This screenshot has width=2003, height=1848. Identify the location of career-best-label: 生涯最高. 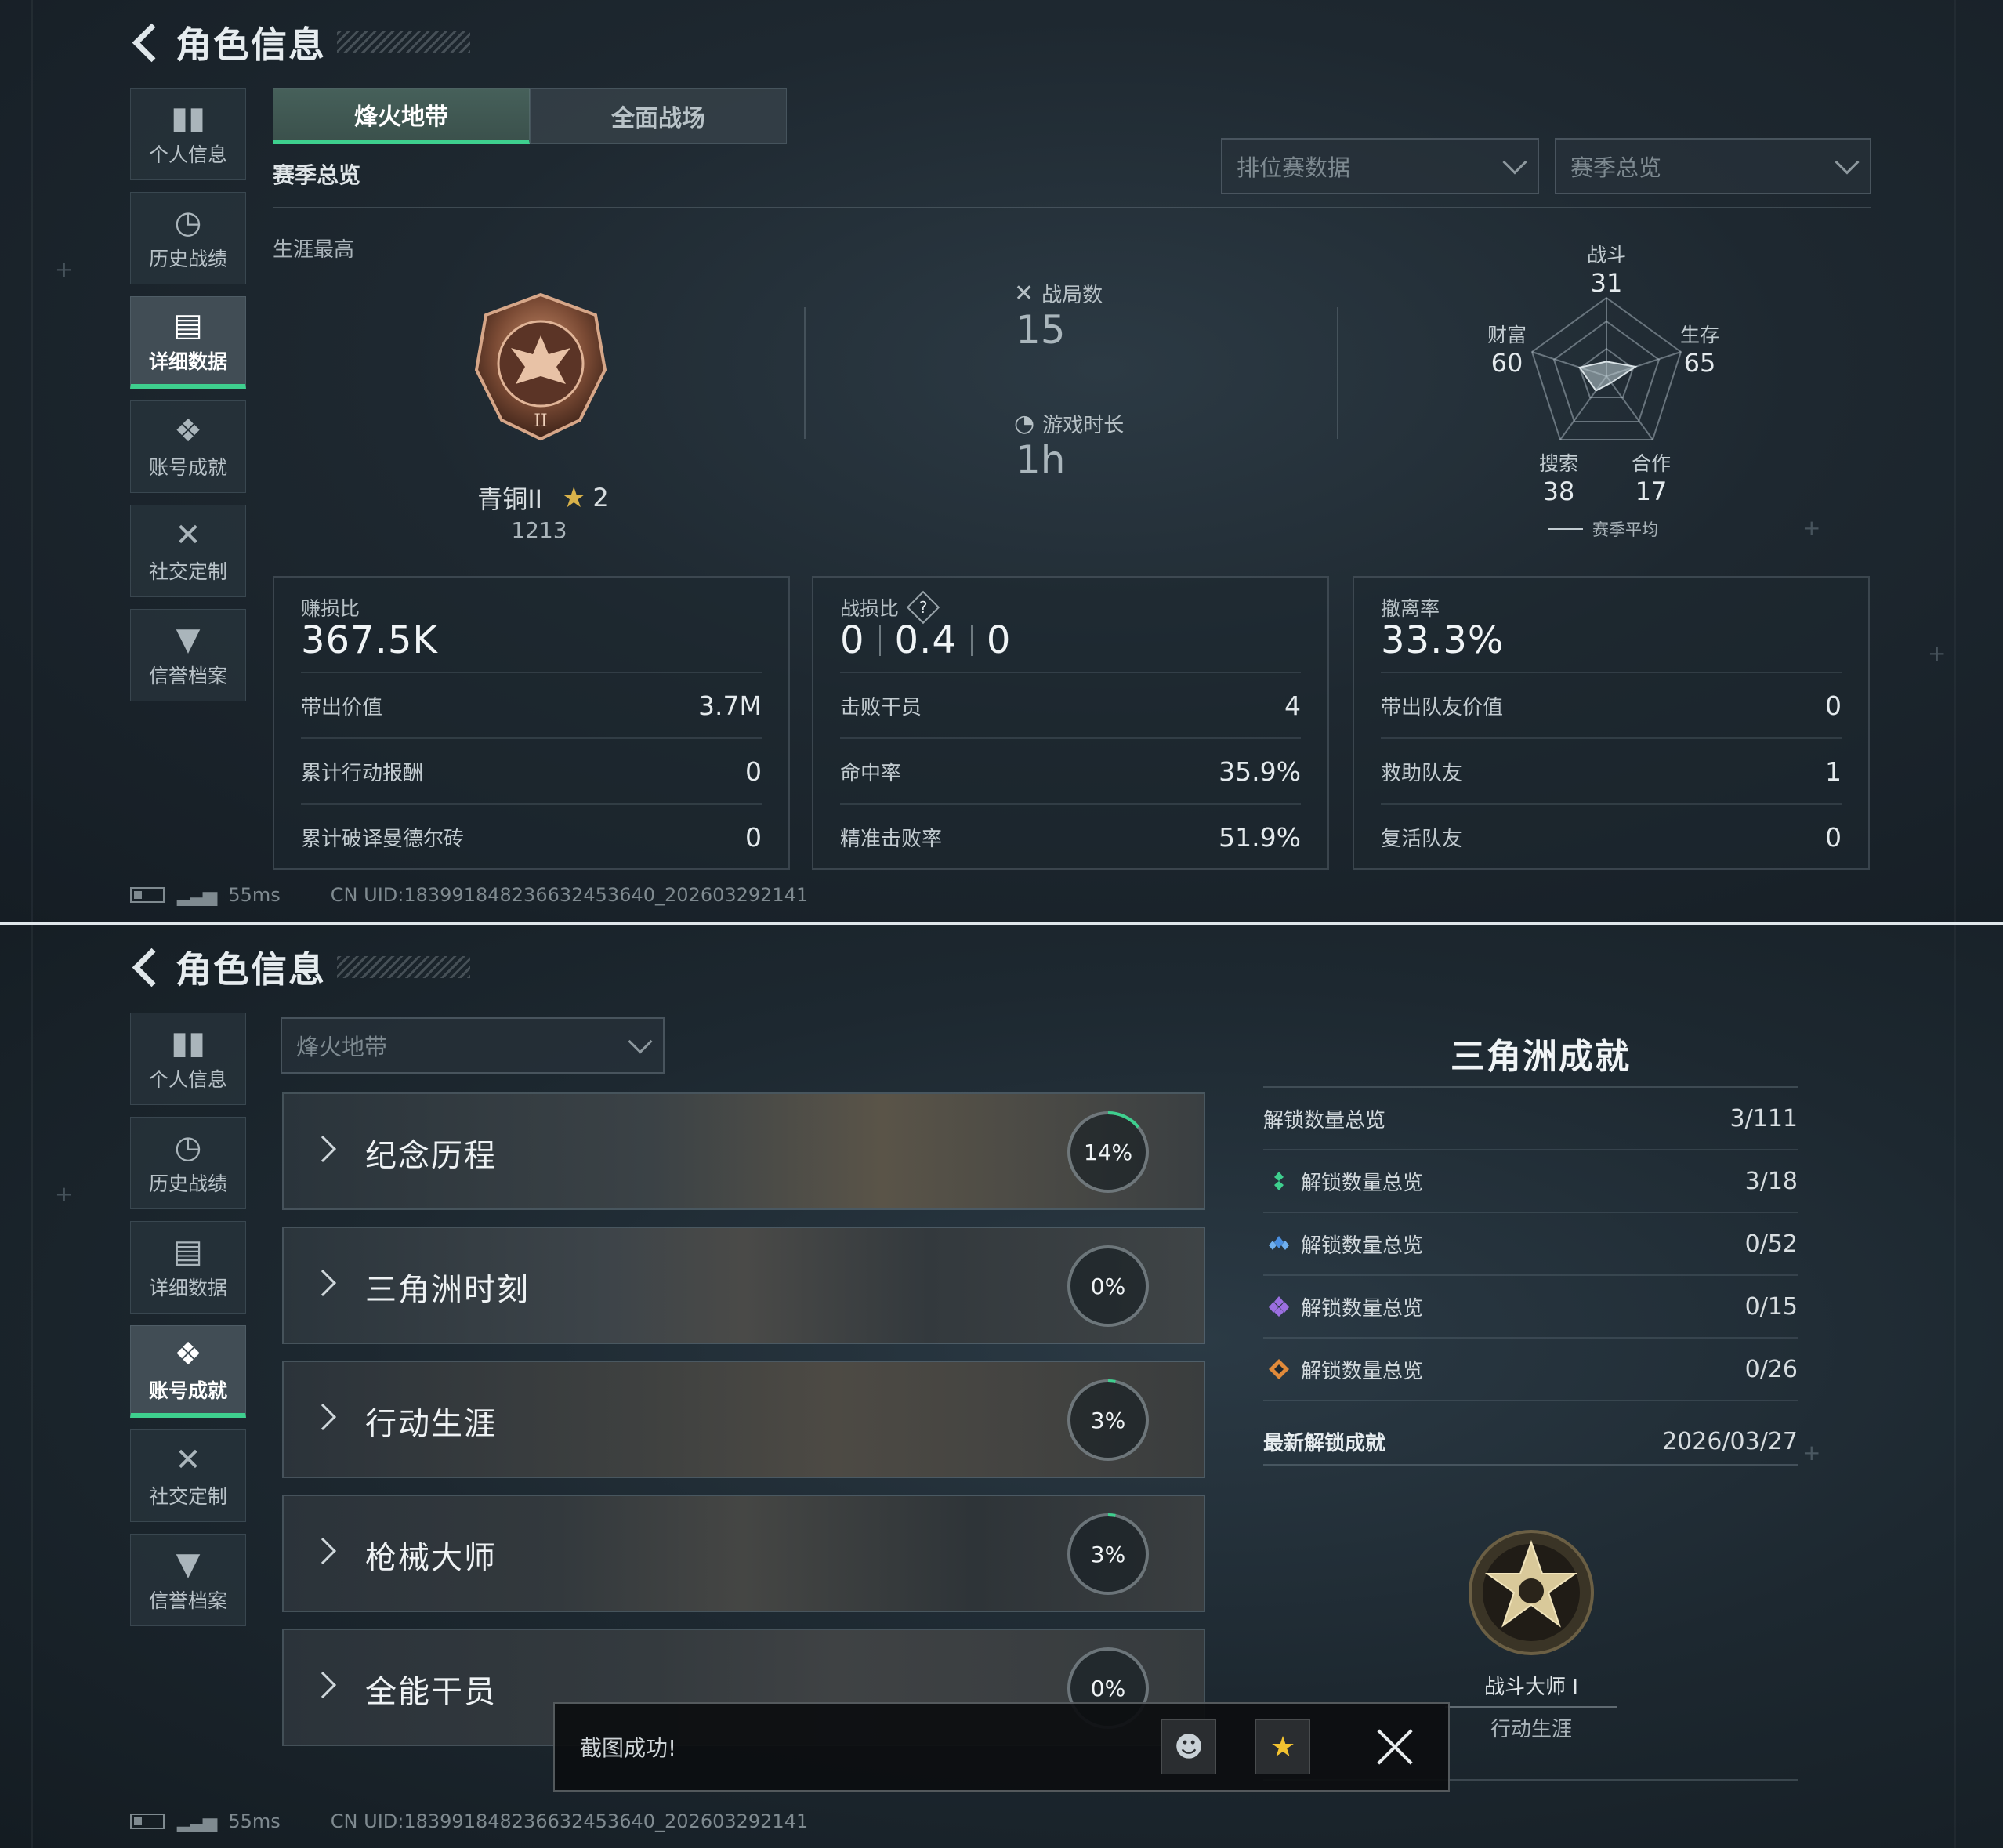
(314, 250).